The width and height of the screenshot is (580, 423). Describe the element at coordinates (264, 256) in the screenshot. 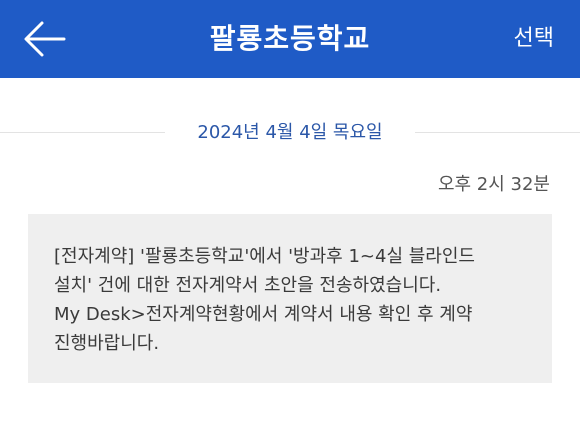

I see `message-line: [전자계약] '팔룡초등학교'에서 '방과후 1~4실 블라인드` at that location.